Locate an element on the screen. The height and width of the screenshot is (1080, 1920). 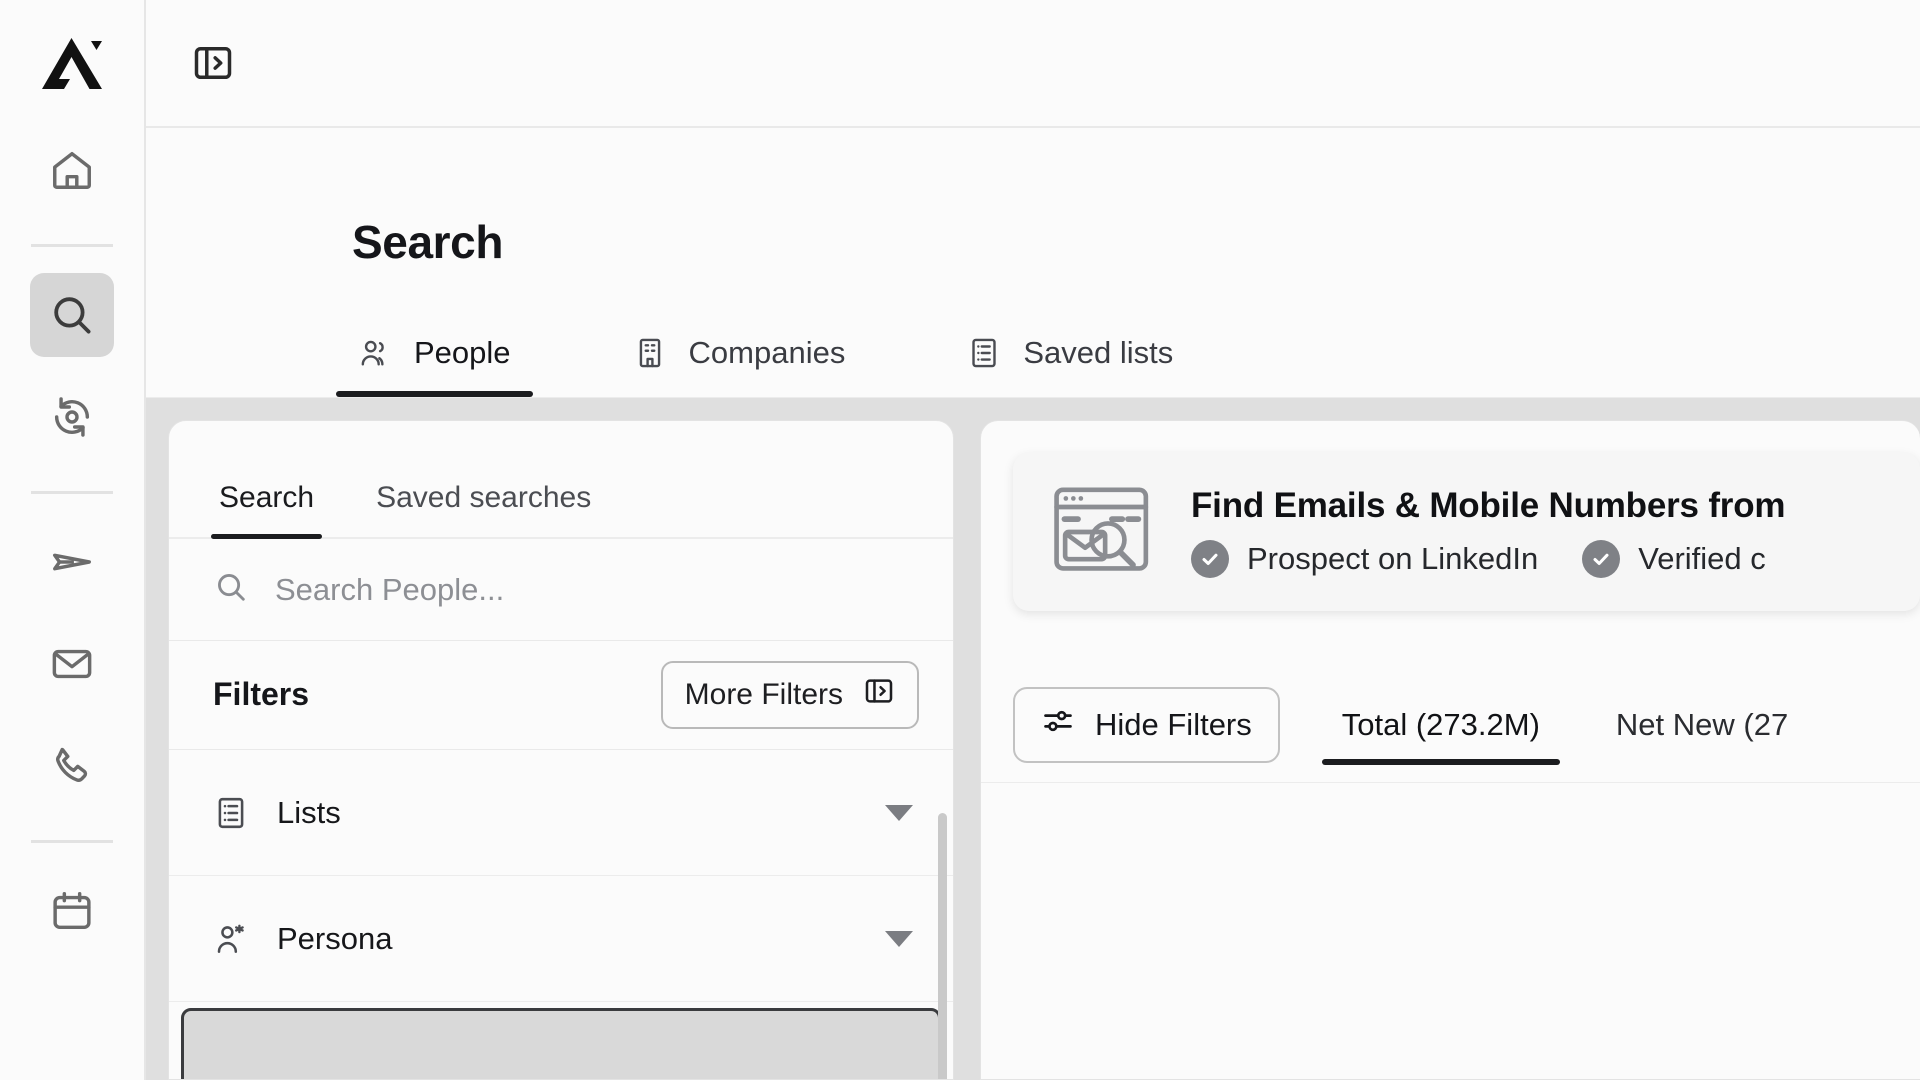
tab-companies-label: Companies is located at coordinates (767, 352).